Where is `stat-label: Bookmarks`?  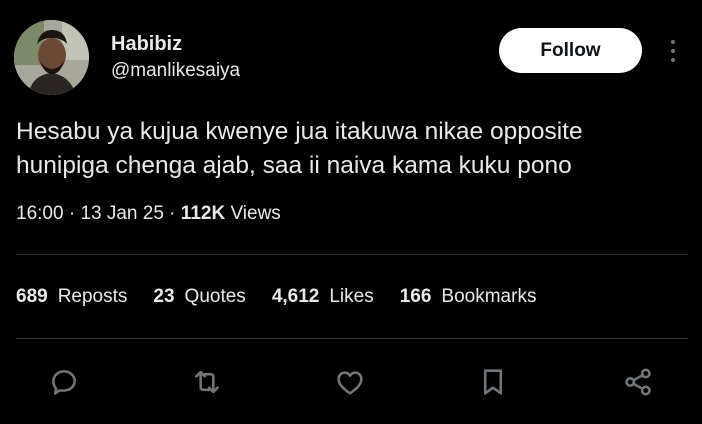 stat-label: Bookmarks is located at coordinates (489, 296).